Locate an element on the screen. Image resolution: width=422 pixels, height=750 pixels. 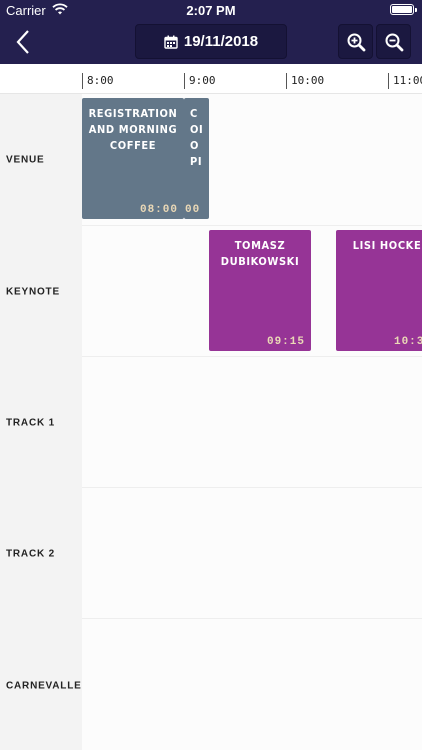
status-time: 2:07 PM is located at coordinates (211, 10).